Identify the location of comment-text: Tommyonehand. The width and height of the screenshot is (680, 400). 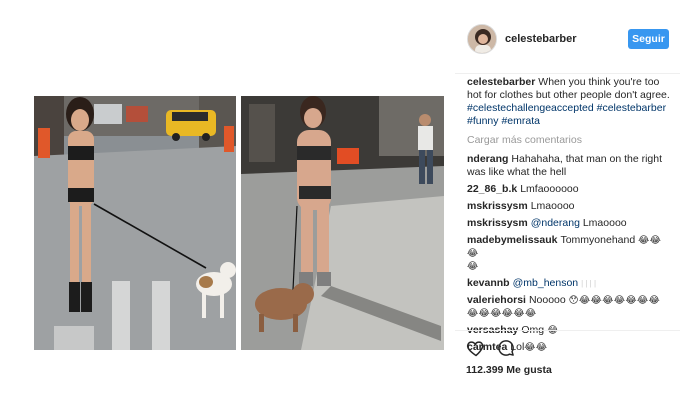
(598, 240).